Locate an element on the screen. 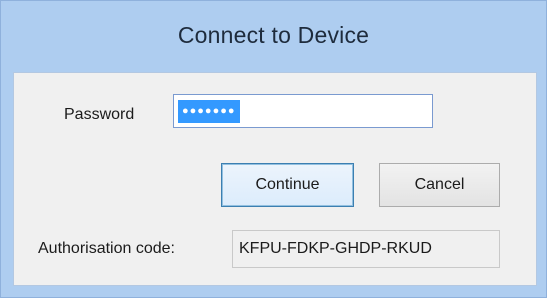 This screenshot has width=547, height=298. continue-button: Continue is located at coordinates (287, 185).